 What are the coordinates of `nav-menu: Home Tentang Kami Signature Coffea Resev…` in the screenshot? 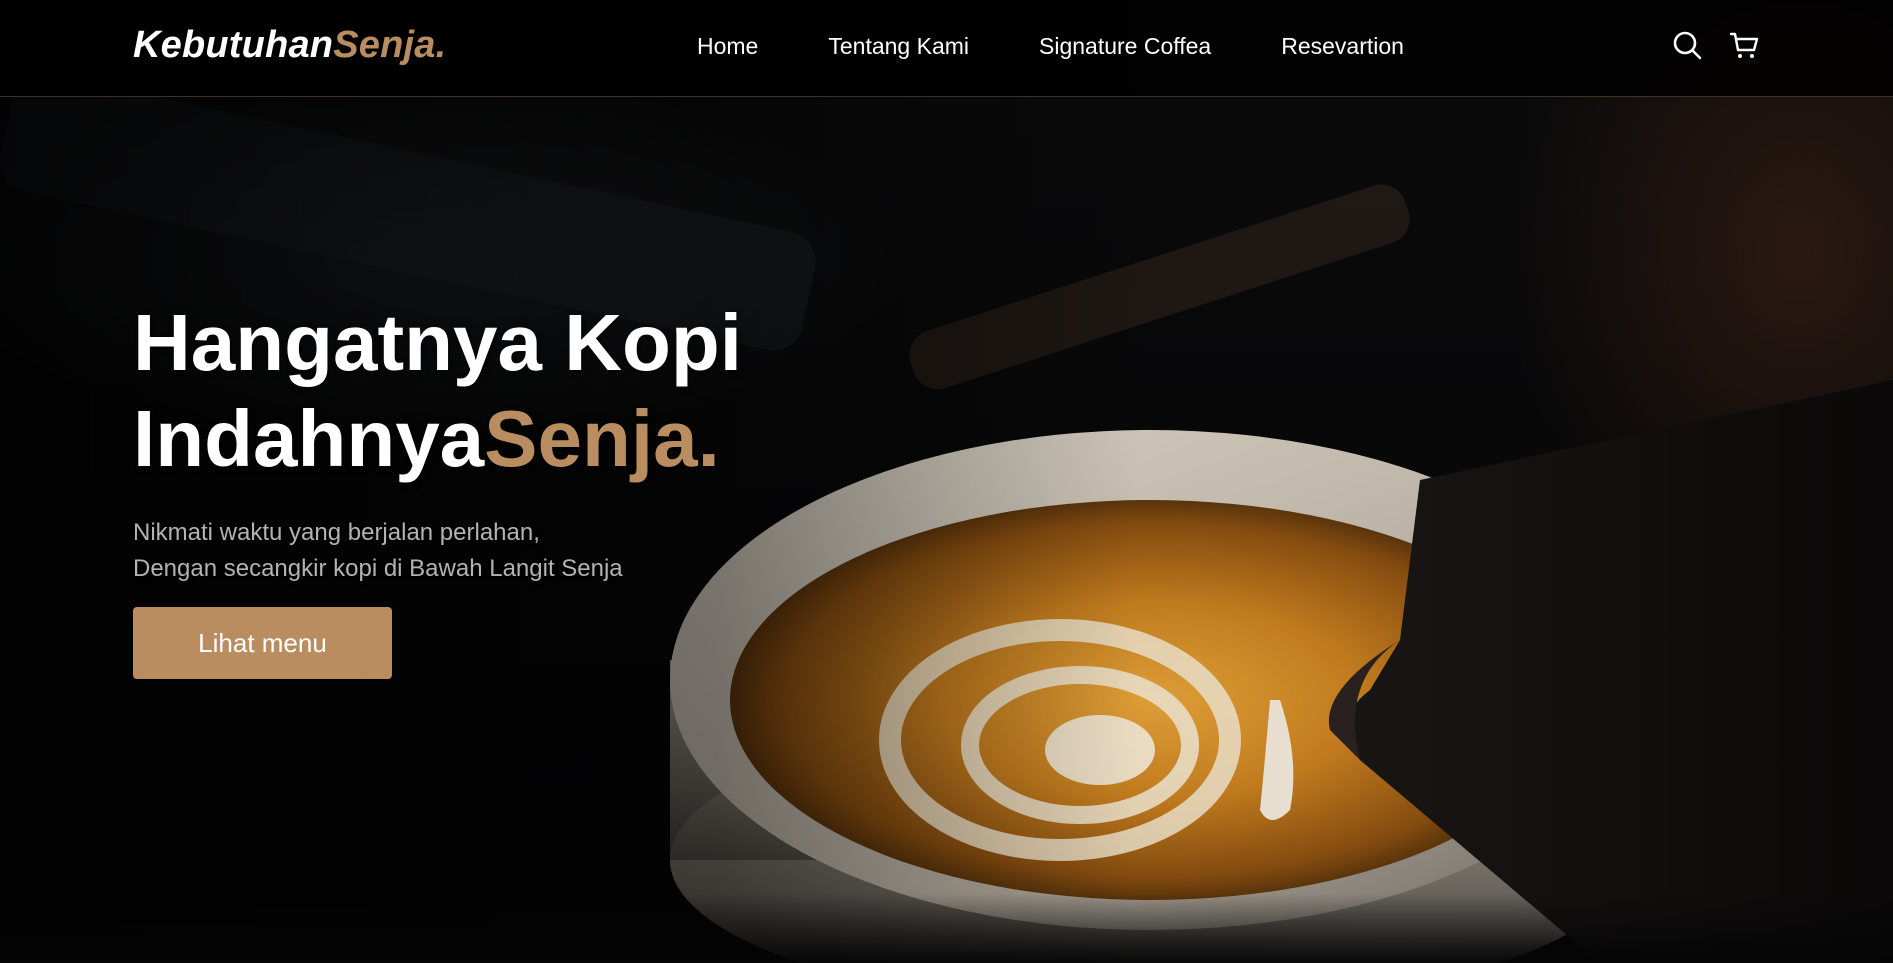 It's located at (1050, 46).